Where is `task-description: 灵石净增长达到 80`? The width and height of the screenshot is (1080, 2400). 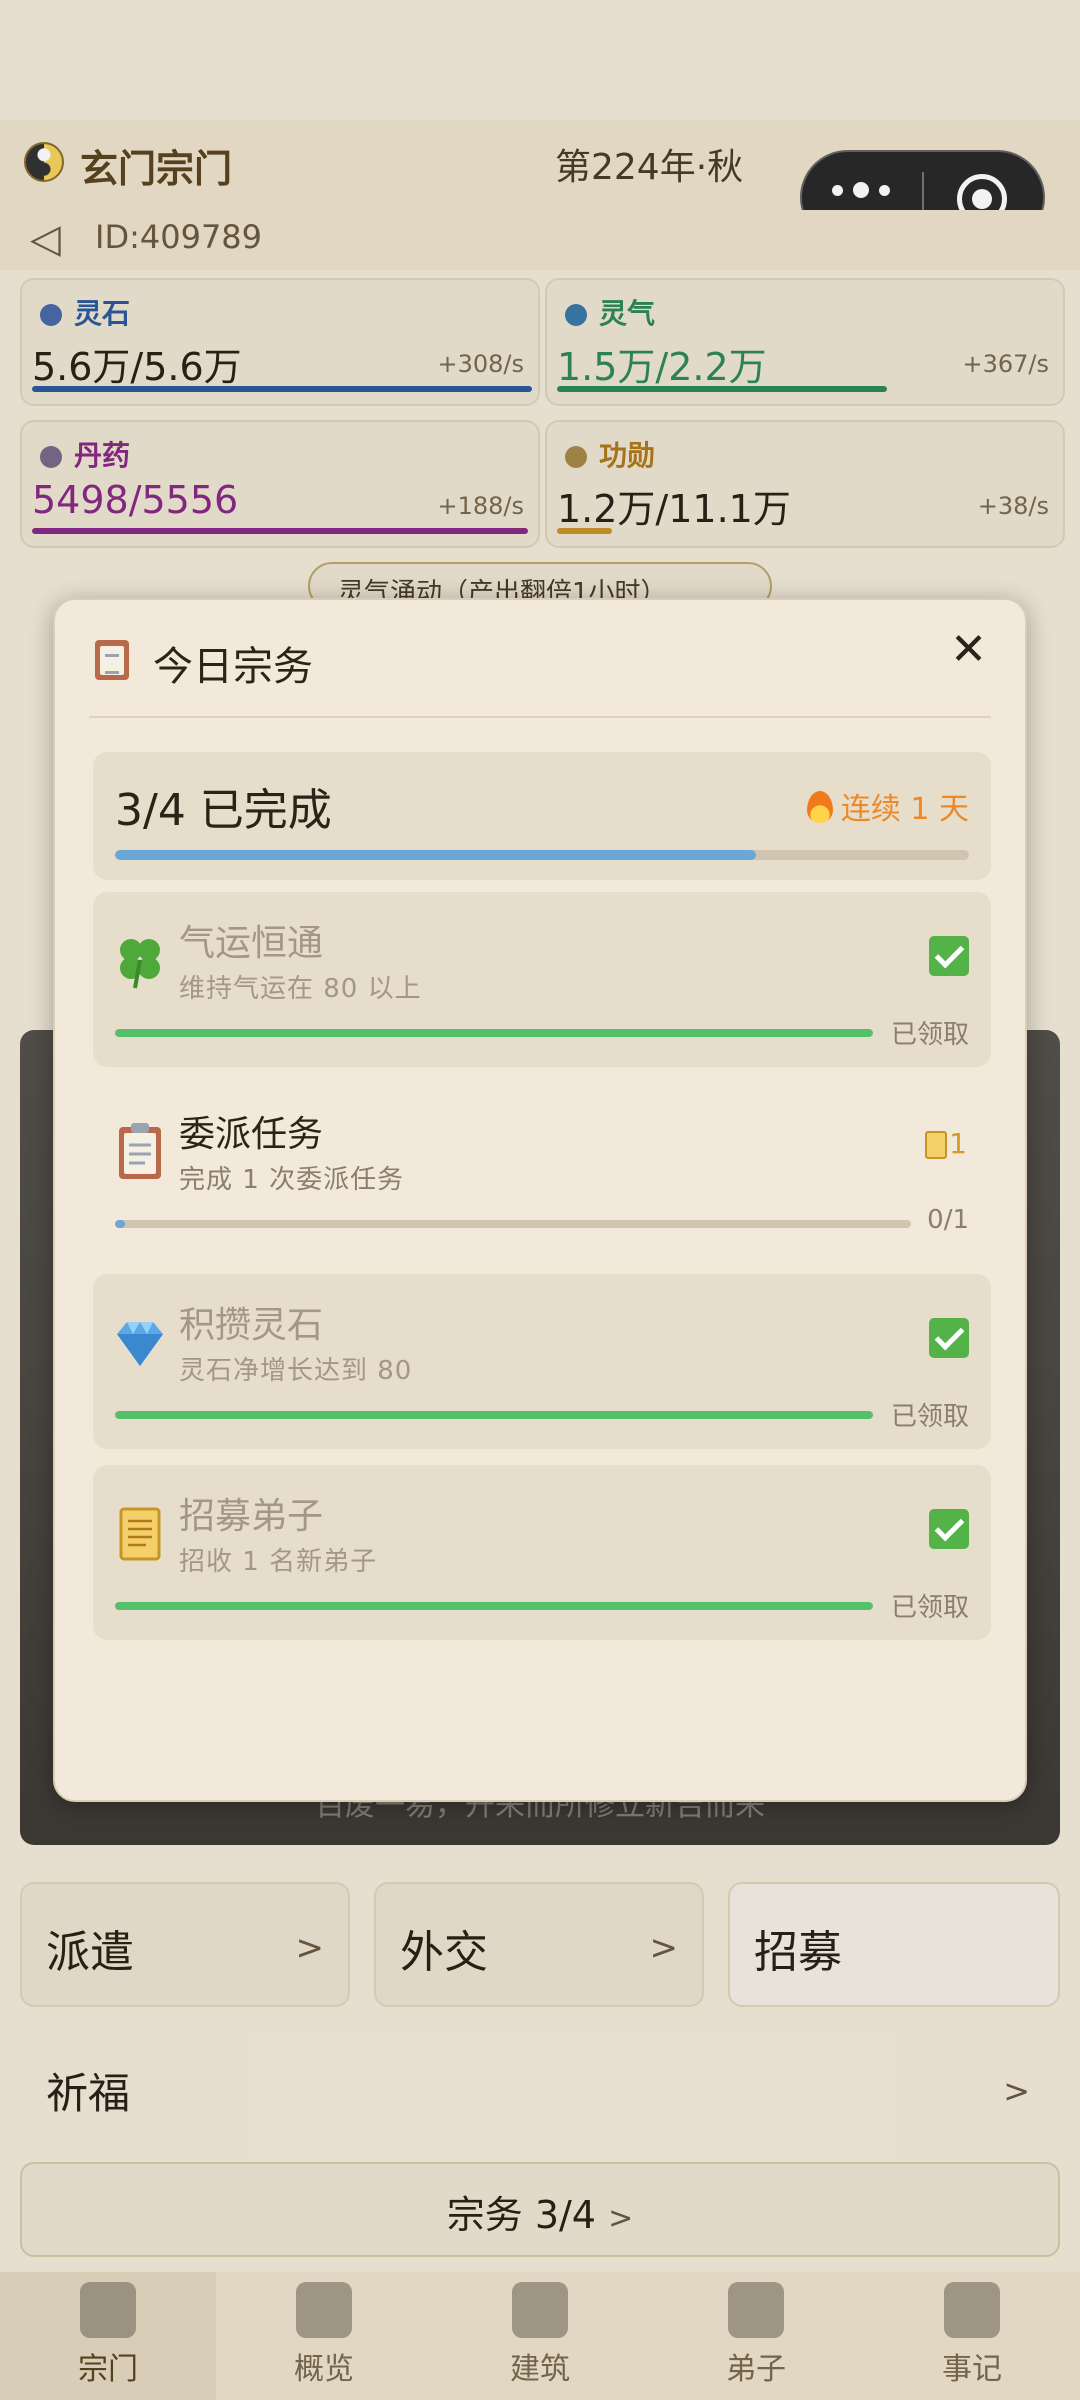
task-description: 灵石净增长达到 80 is located at coordinates (296, 1371).